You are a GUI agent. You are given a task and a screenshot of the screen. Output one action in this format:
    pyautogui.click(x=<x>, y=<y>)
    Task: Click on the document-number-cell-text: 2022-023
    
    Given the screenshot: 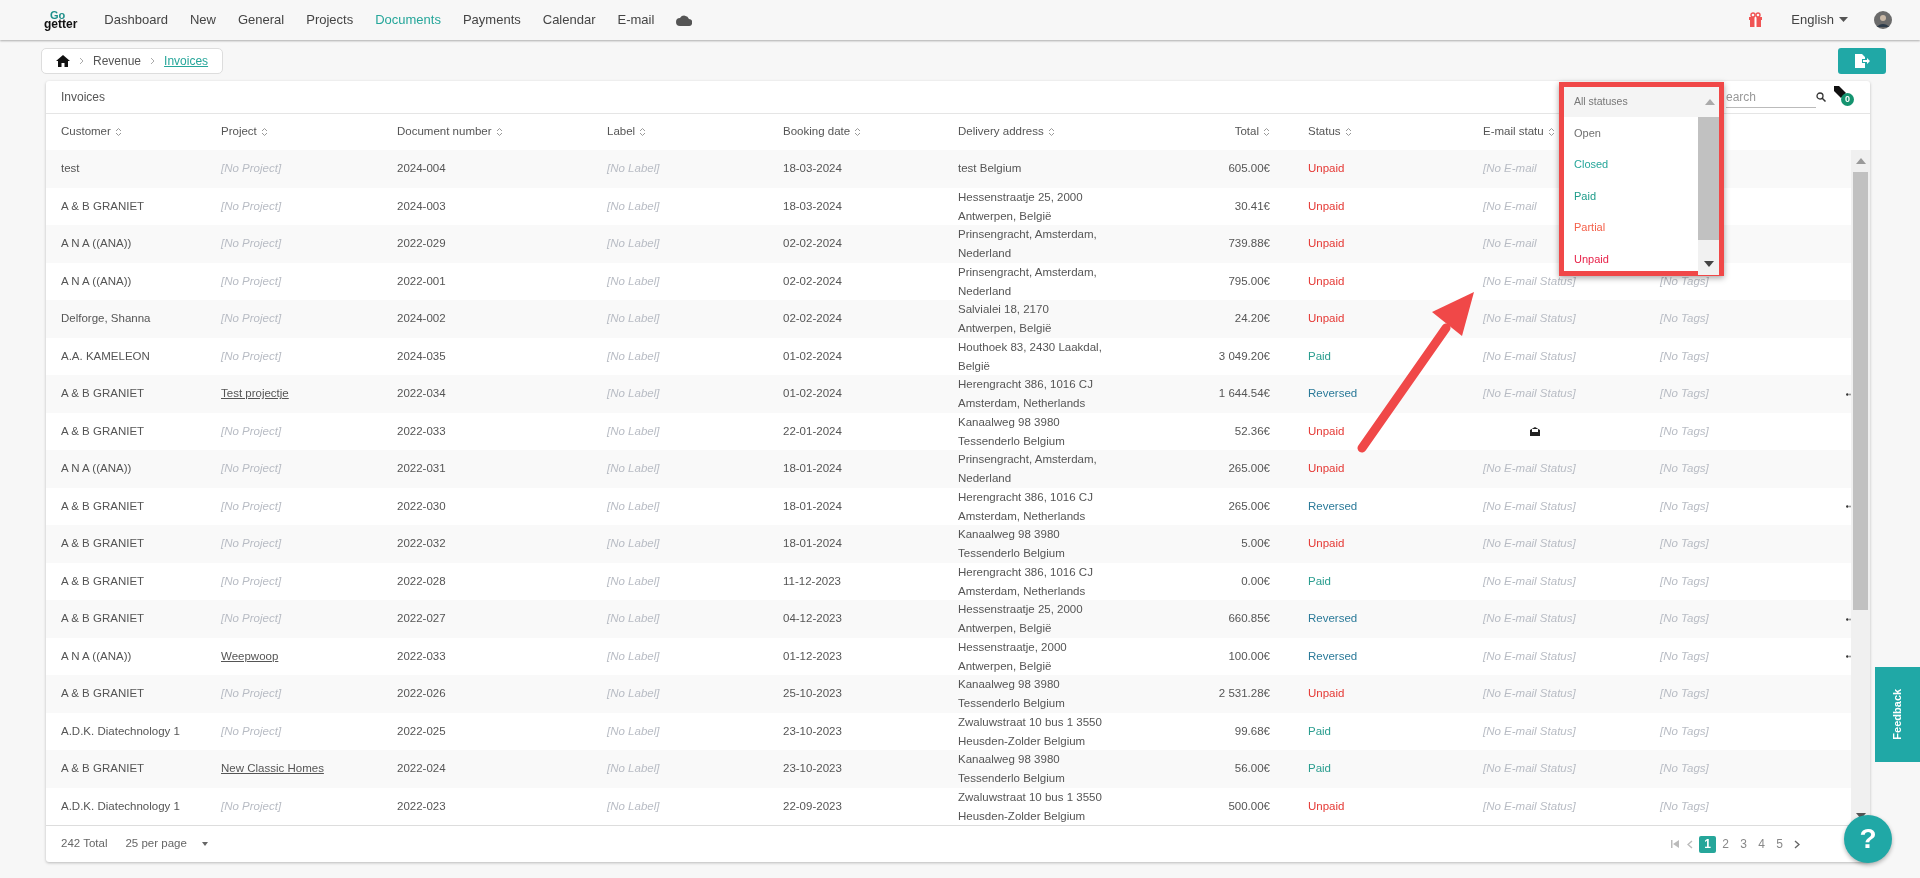 What is the action you would take?
    pyautogui.click(x=422, y=806)
    